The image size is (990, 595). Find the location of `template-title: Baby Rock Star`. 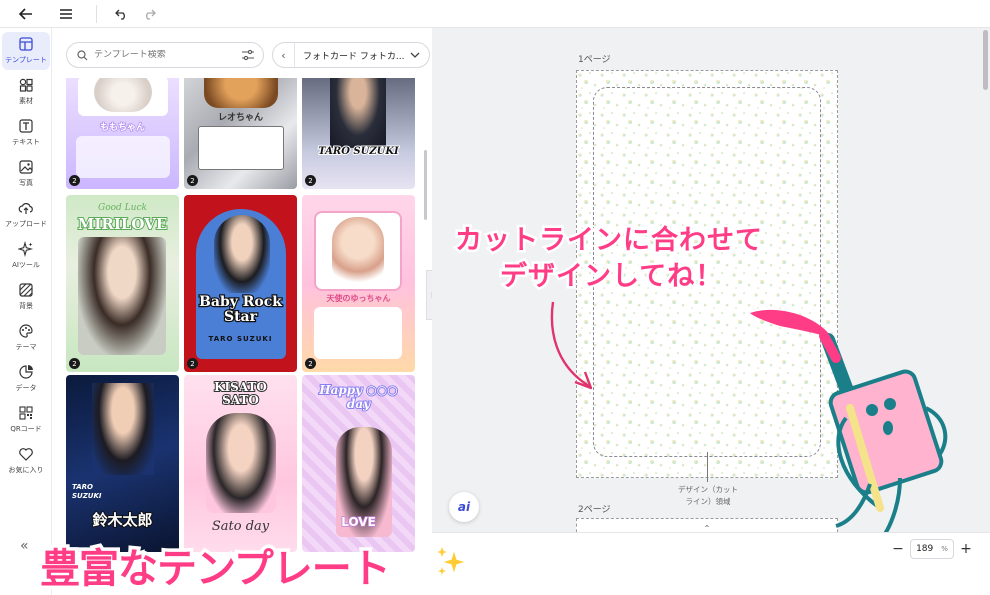

template-title: Baby Rock Star is located at coordinates (240, 309).